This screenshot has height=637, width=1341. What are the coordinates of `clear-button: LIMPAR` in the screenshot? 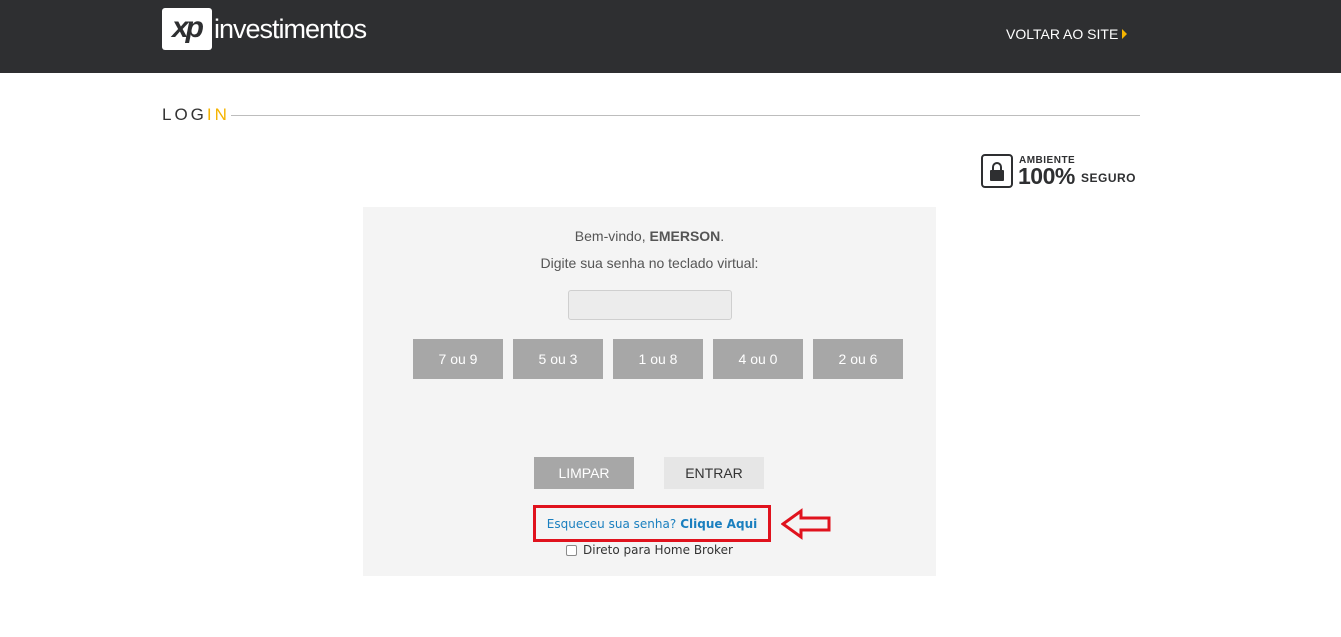 It's located at (584, 473).